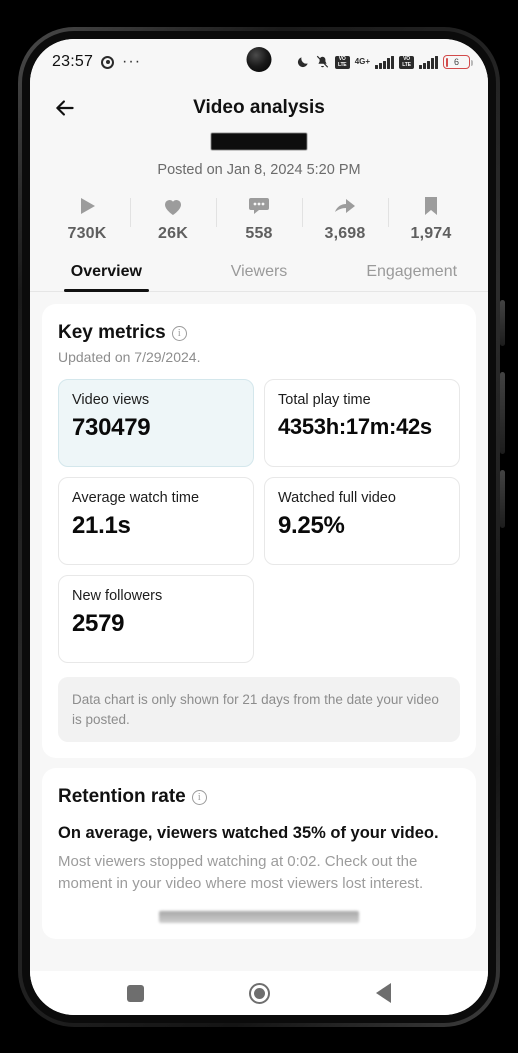  I want to click on metric-card-total-play-time: Total play time 4353h:17m:42s, so click(362, 423).